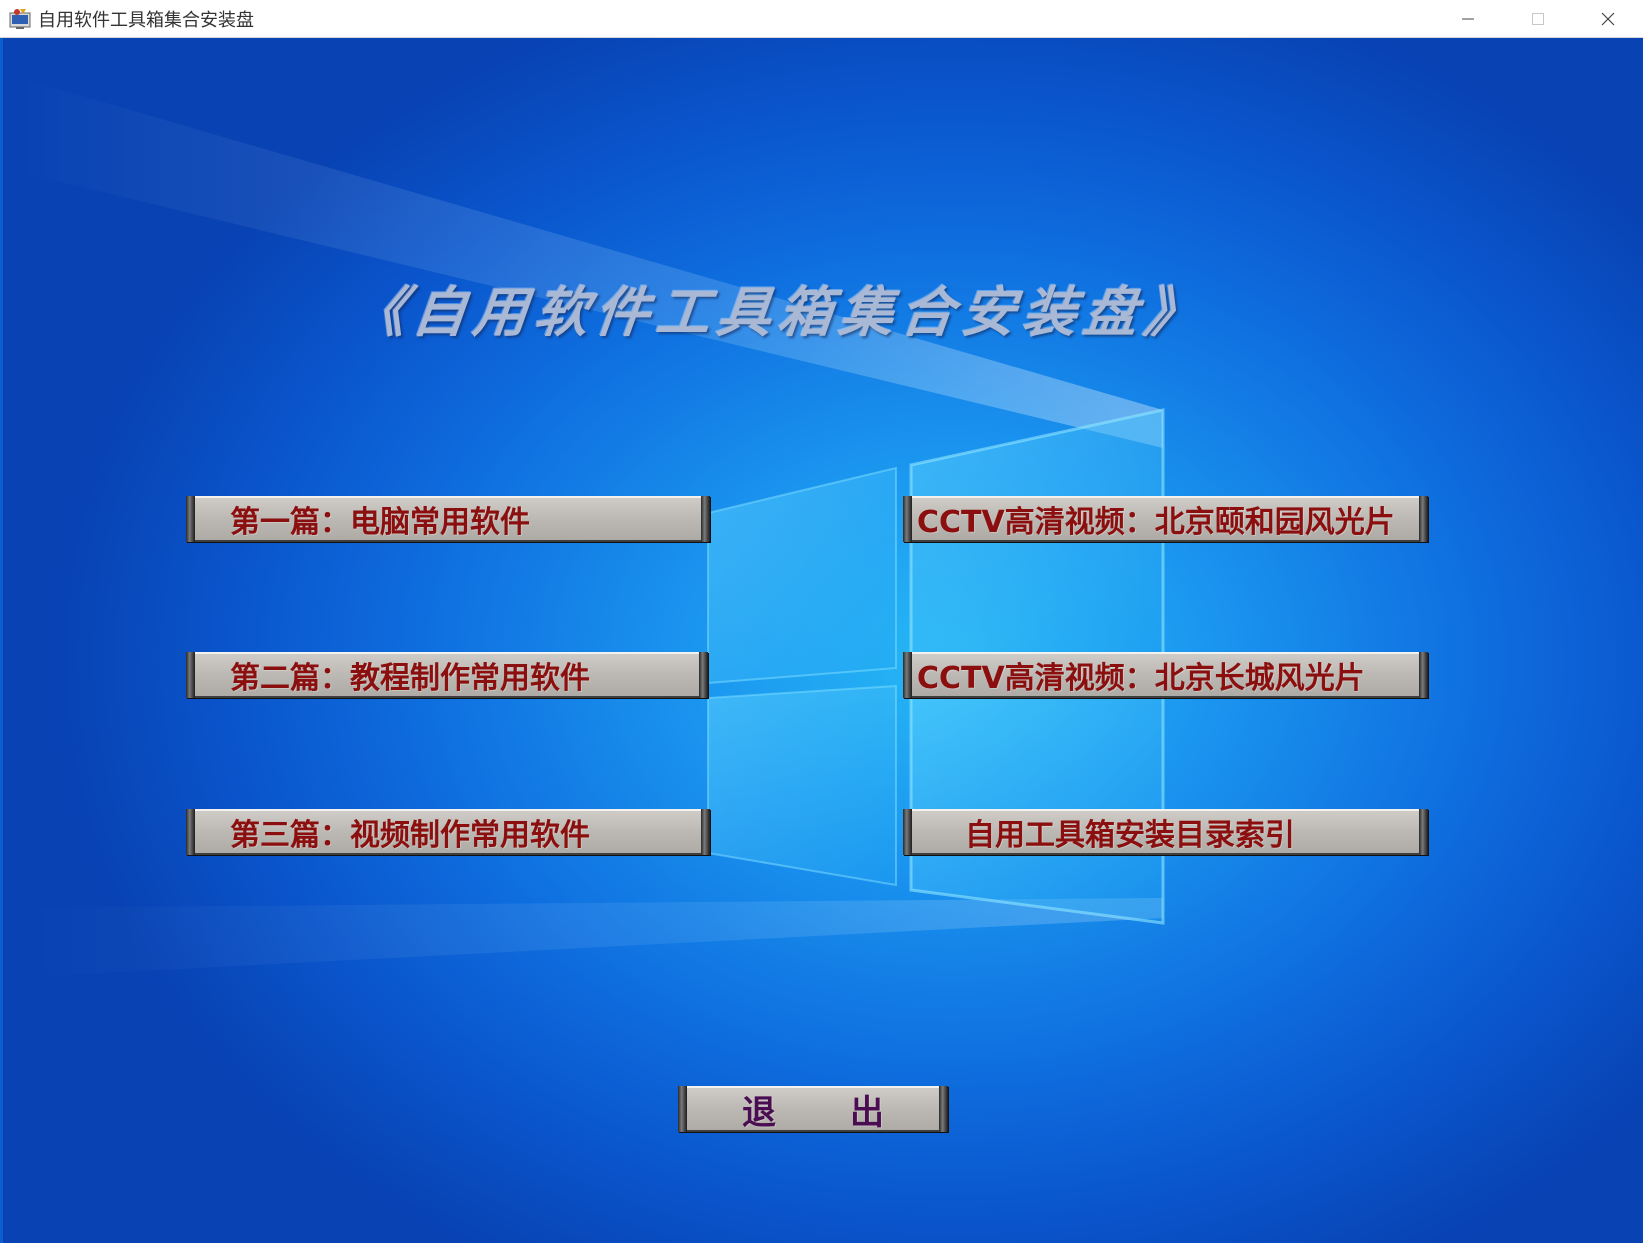 The image size is (1643, 1243). I want to click on exit-label-second: 出, so click(867, 1112).